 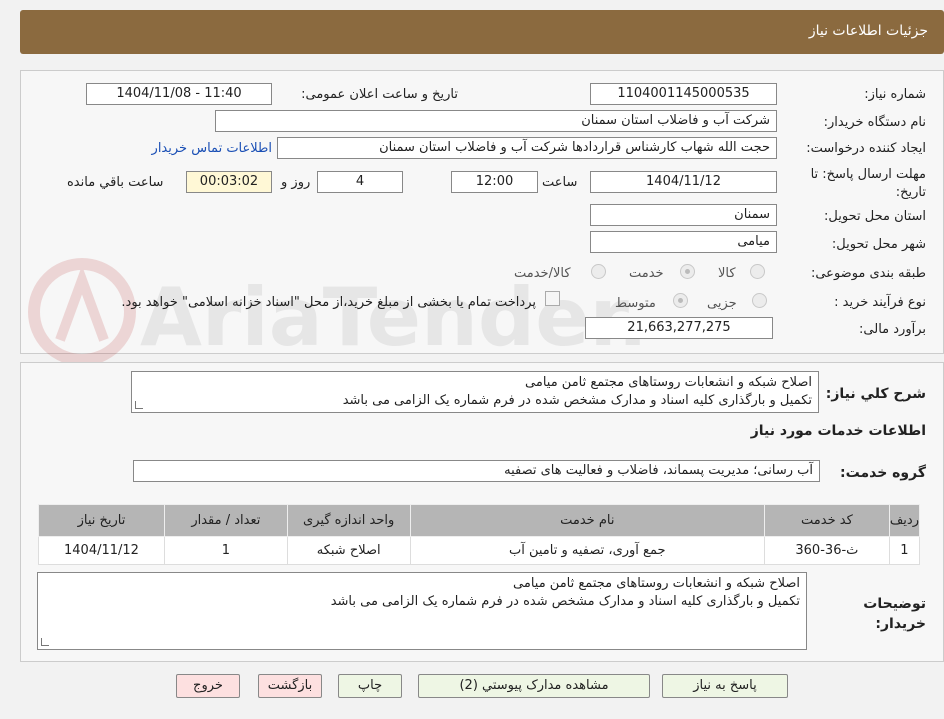 I want to click on col-header-unit: واحد اندازه گیری, so click(x=348, y=520).